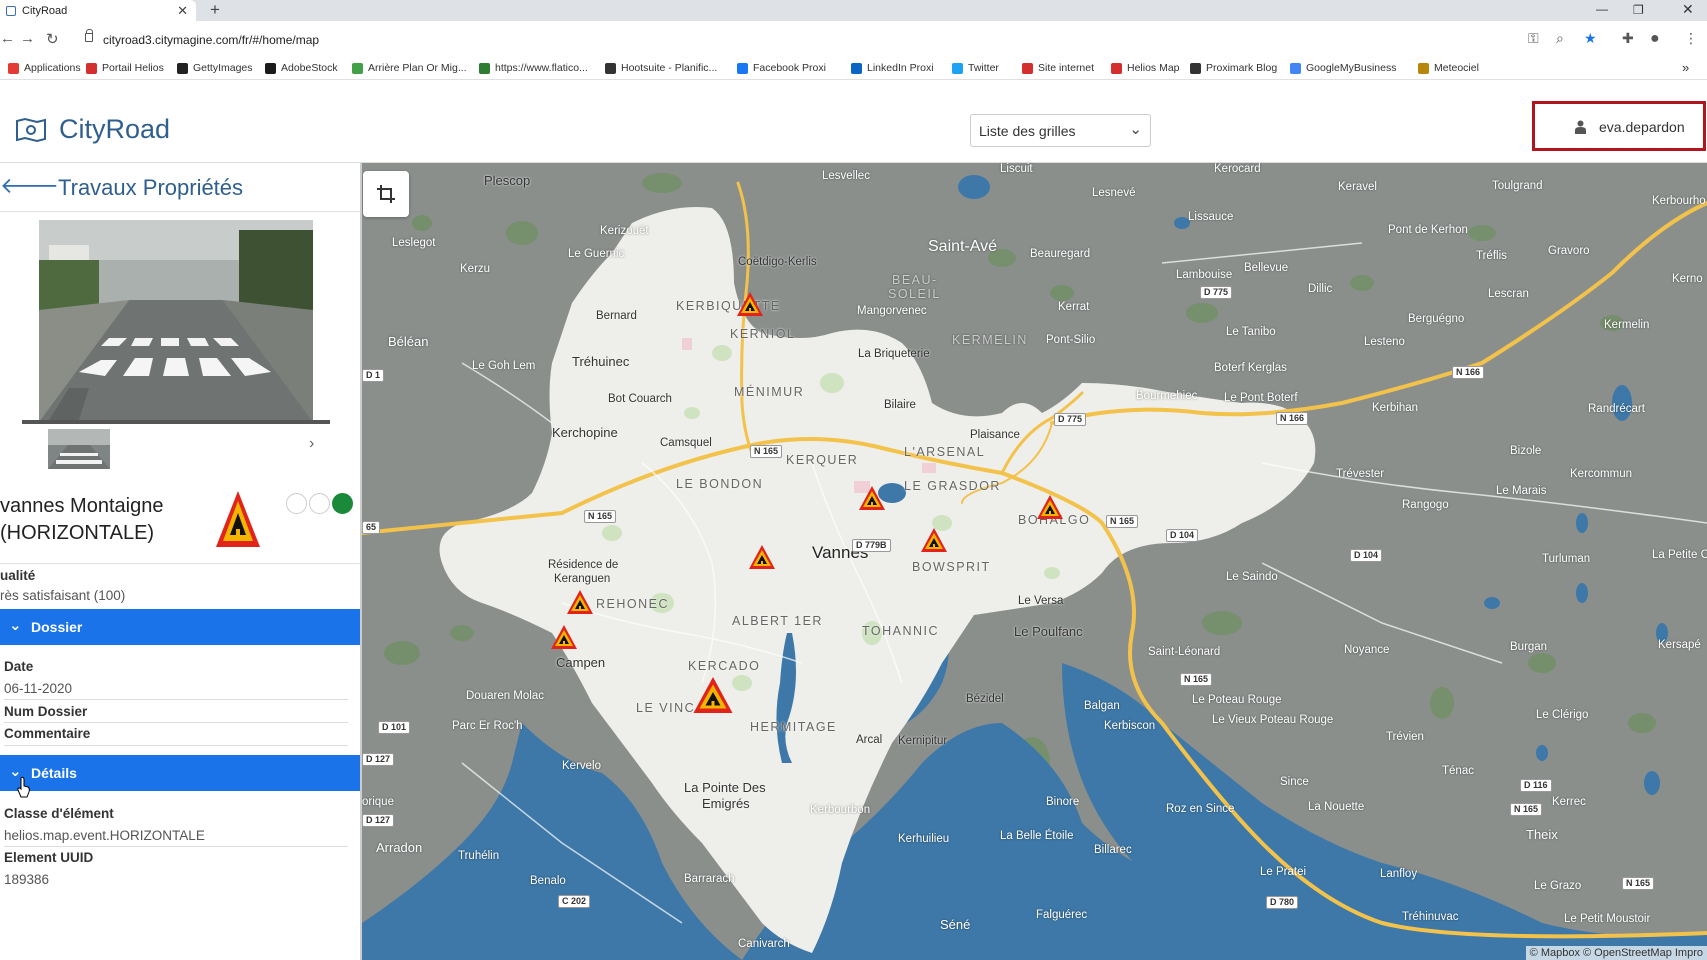 This screenshot has width=1707, height=960. Describe the element at coordinates (1517, 186) in the screenshot. I see `map-place-label: Toulgrand` at that location.